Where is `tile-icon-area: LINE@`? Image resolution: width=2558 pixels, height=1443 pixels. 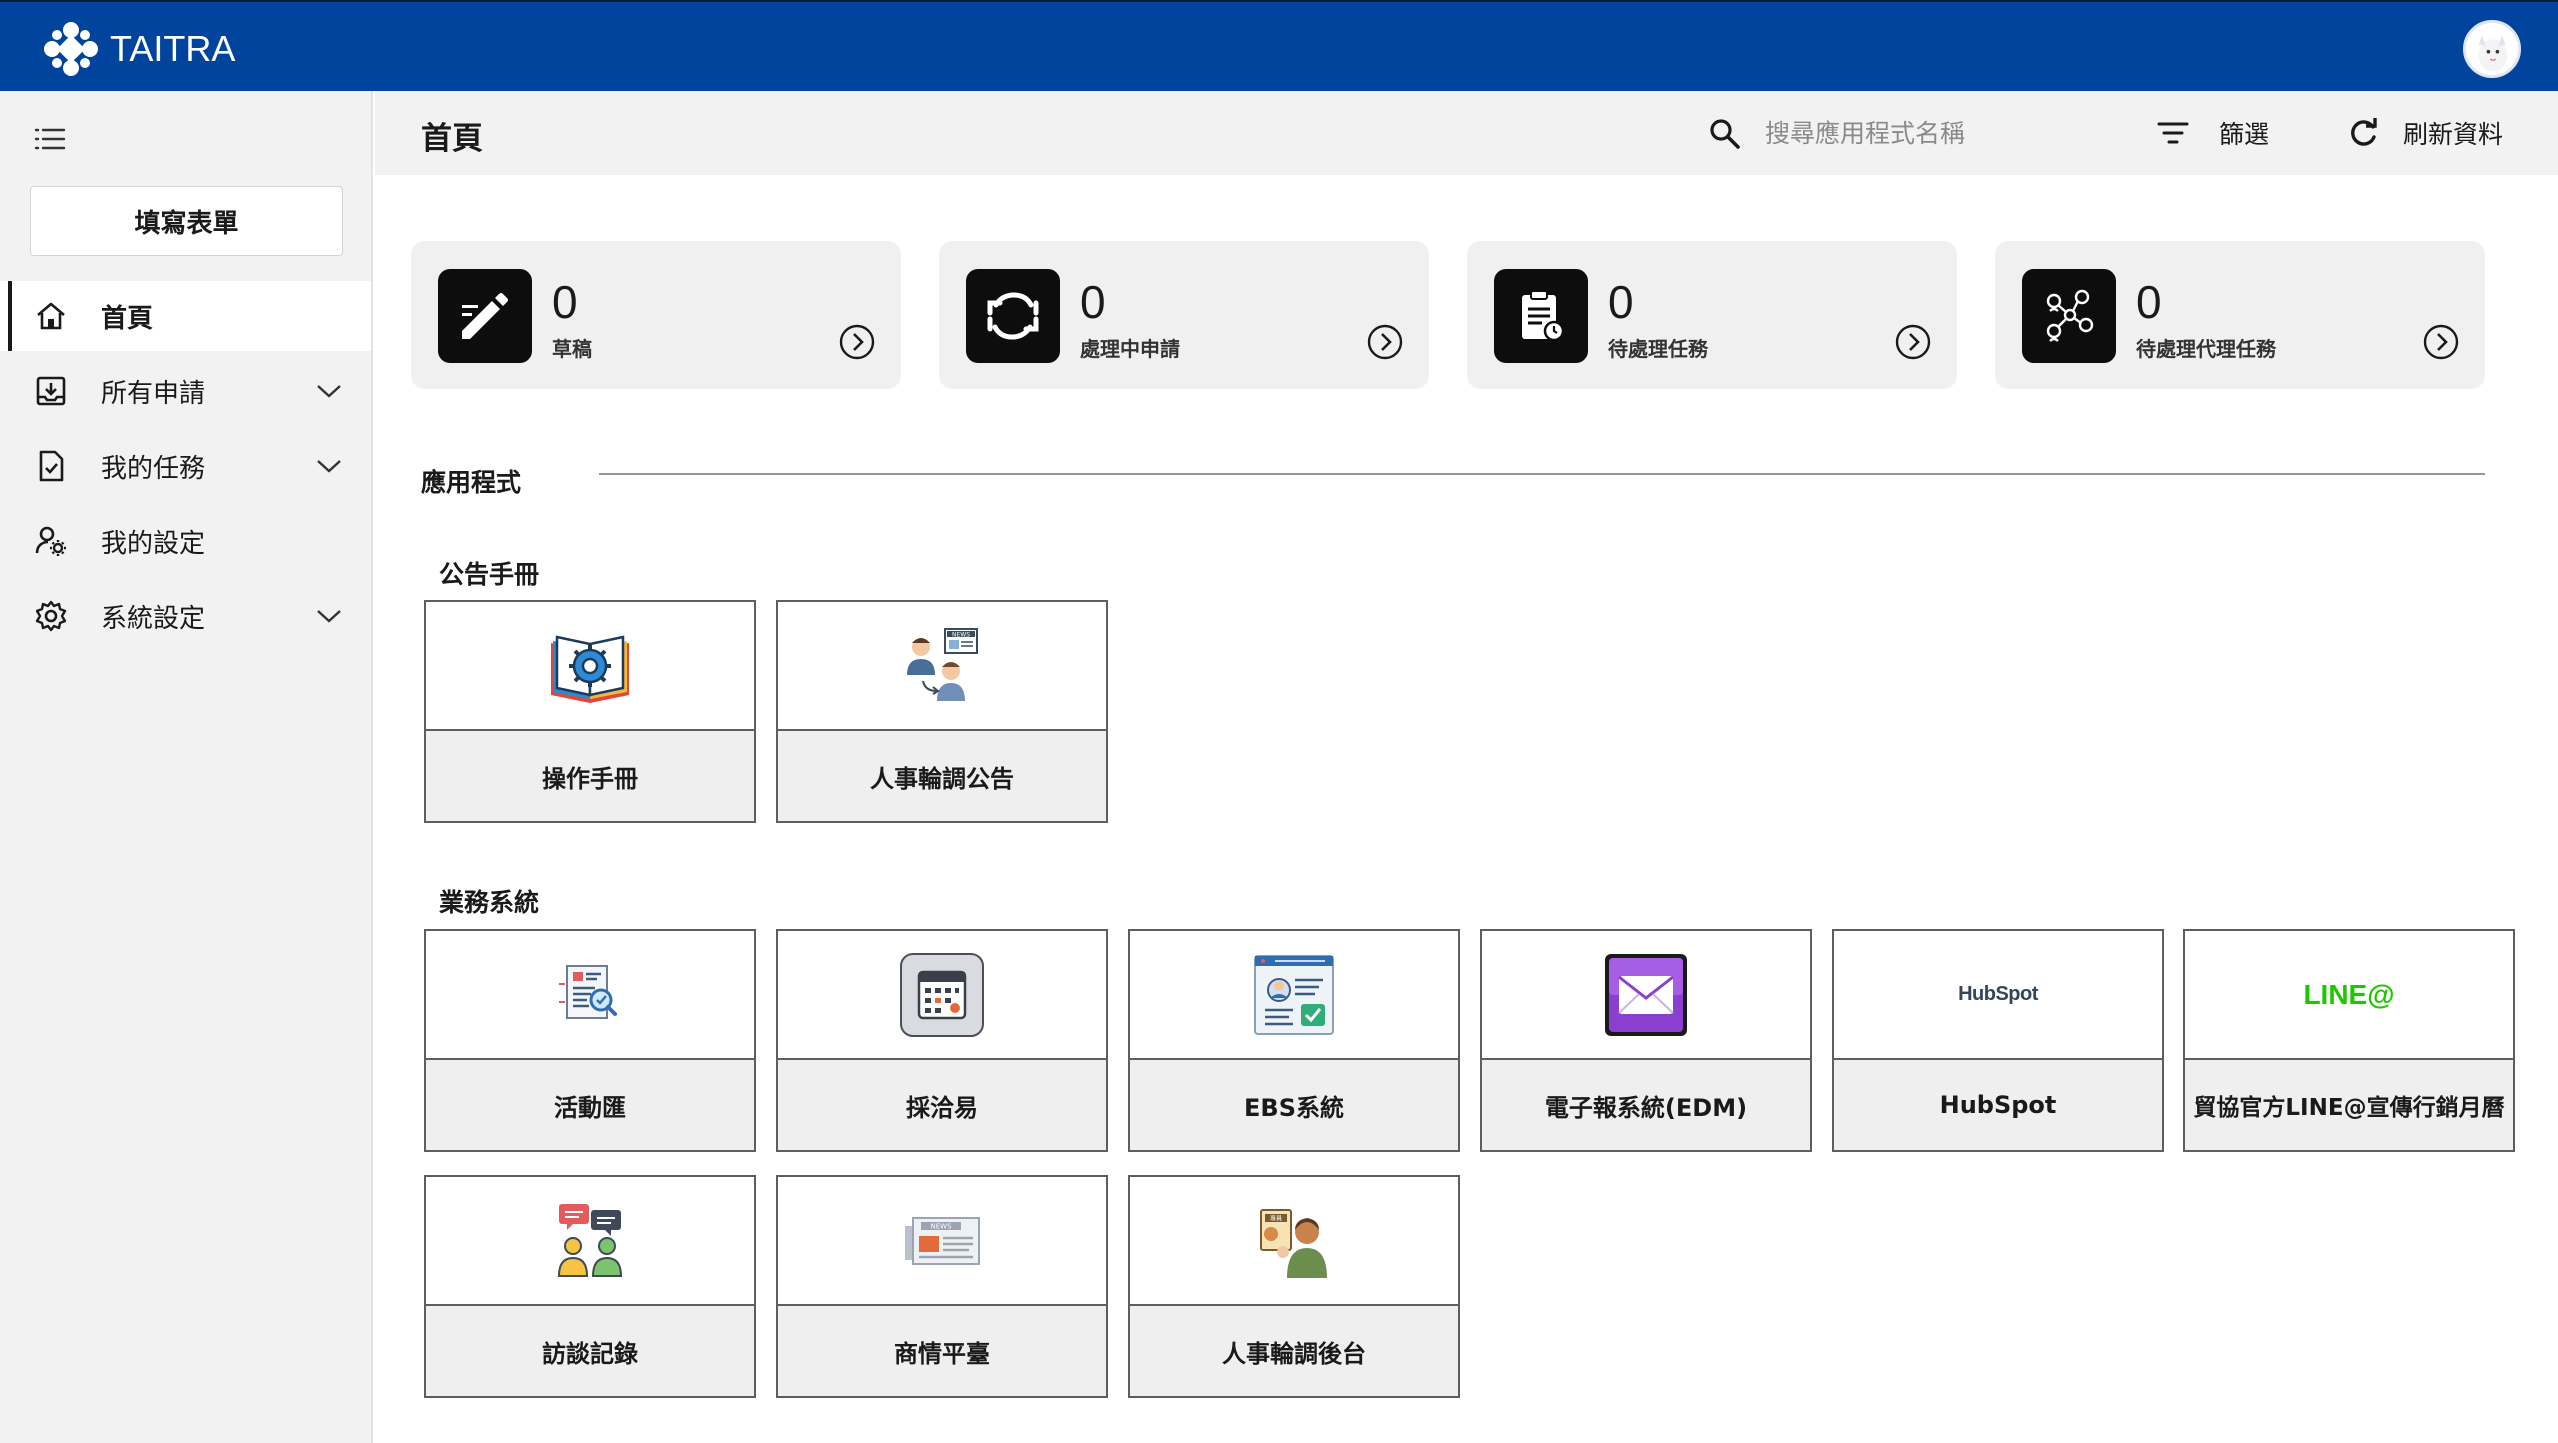
tile-icon-area: LINE@ is located at coordinates (2349, 994).